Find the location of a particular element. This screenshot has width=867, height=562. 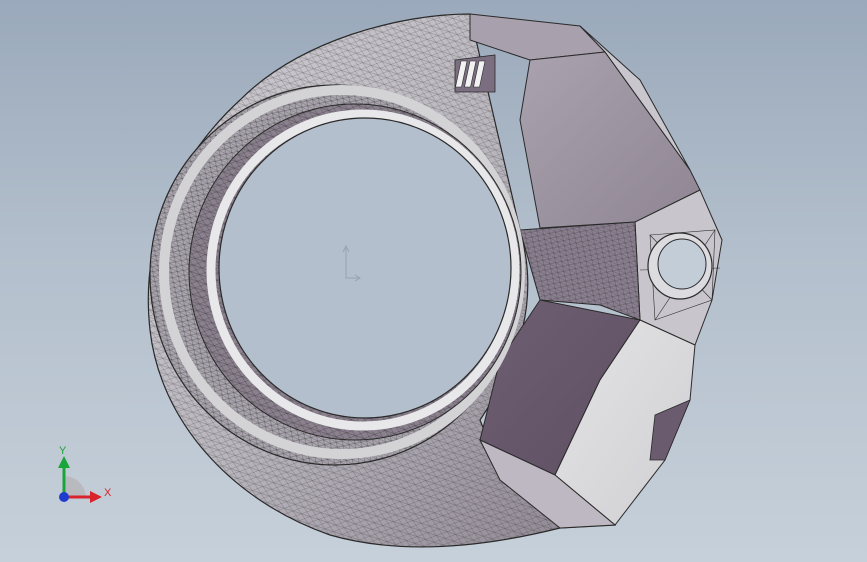

triad-z-axis is located at coordinates (64, 497).